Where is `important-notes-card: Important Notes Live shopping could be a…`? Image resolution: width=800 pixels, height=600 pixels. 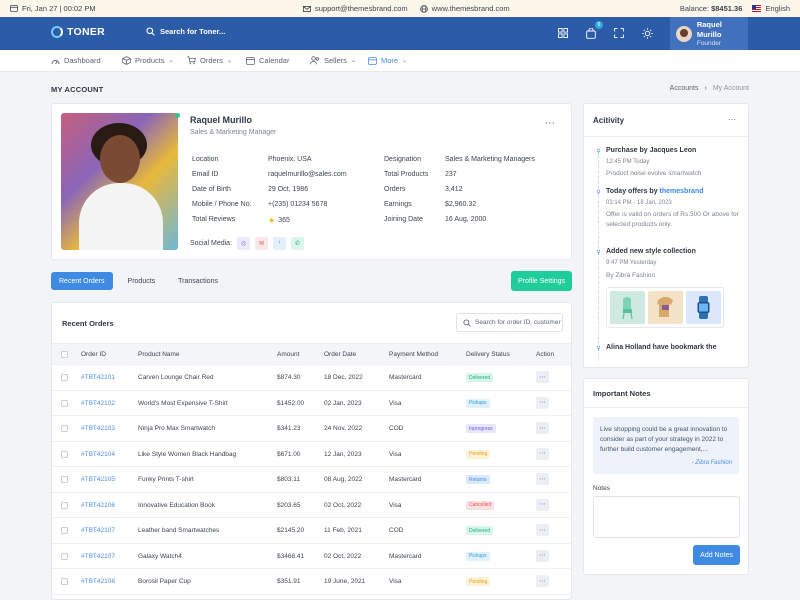
important-notes-card: Important Notes Live shopping could be a… is located at coordinates (666, 476).